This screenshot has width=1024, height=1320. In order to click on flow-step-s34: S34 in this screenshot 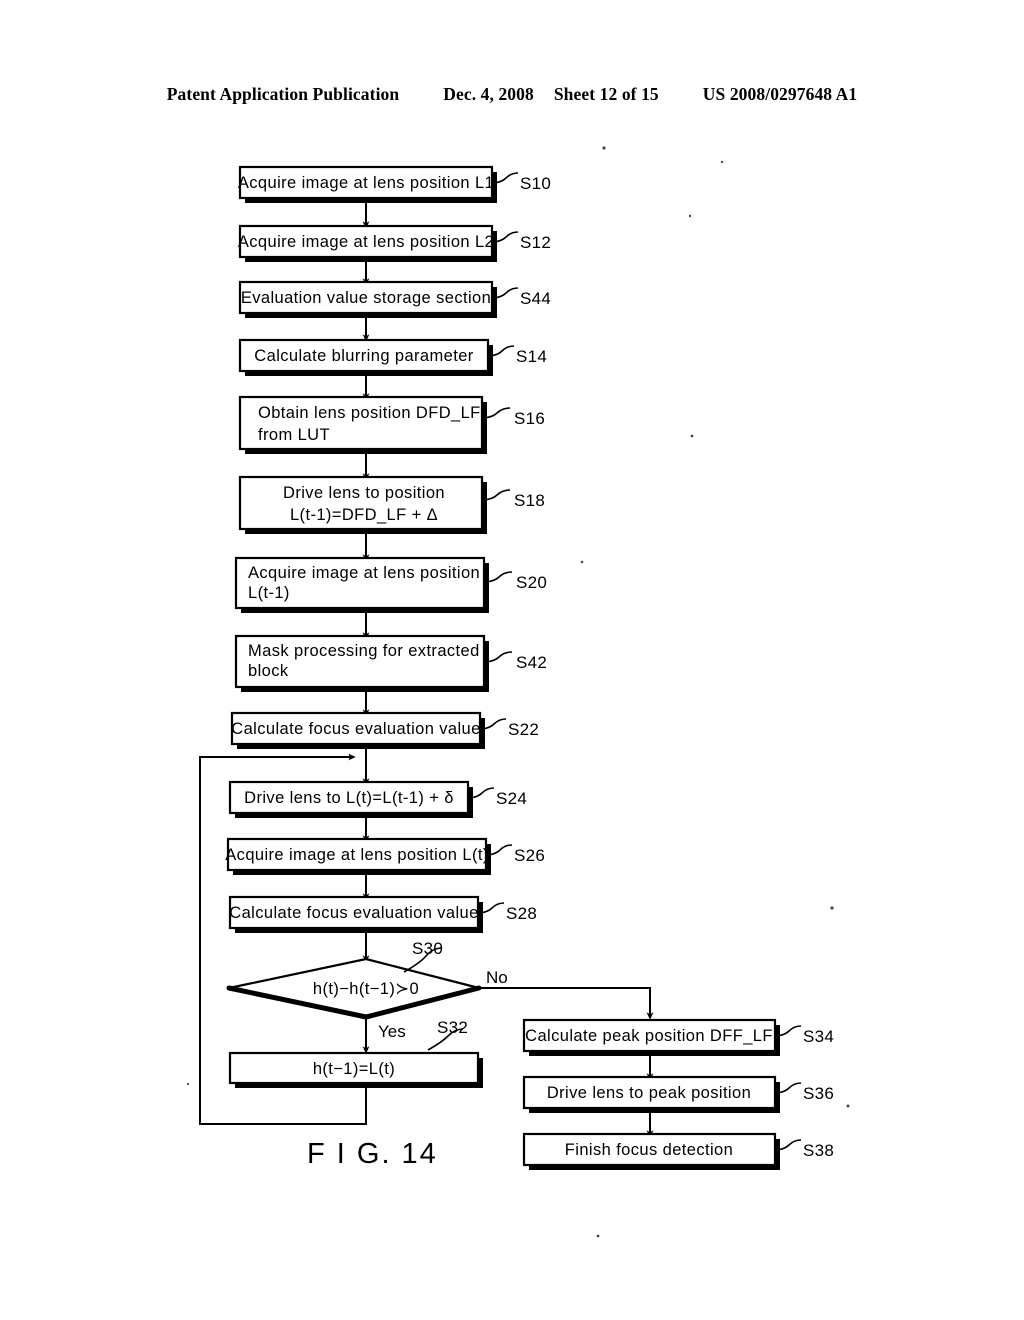, I will do `click(818, 1036)`.